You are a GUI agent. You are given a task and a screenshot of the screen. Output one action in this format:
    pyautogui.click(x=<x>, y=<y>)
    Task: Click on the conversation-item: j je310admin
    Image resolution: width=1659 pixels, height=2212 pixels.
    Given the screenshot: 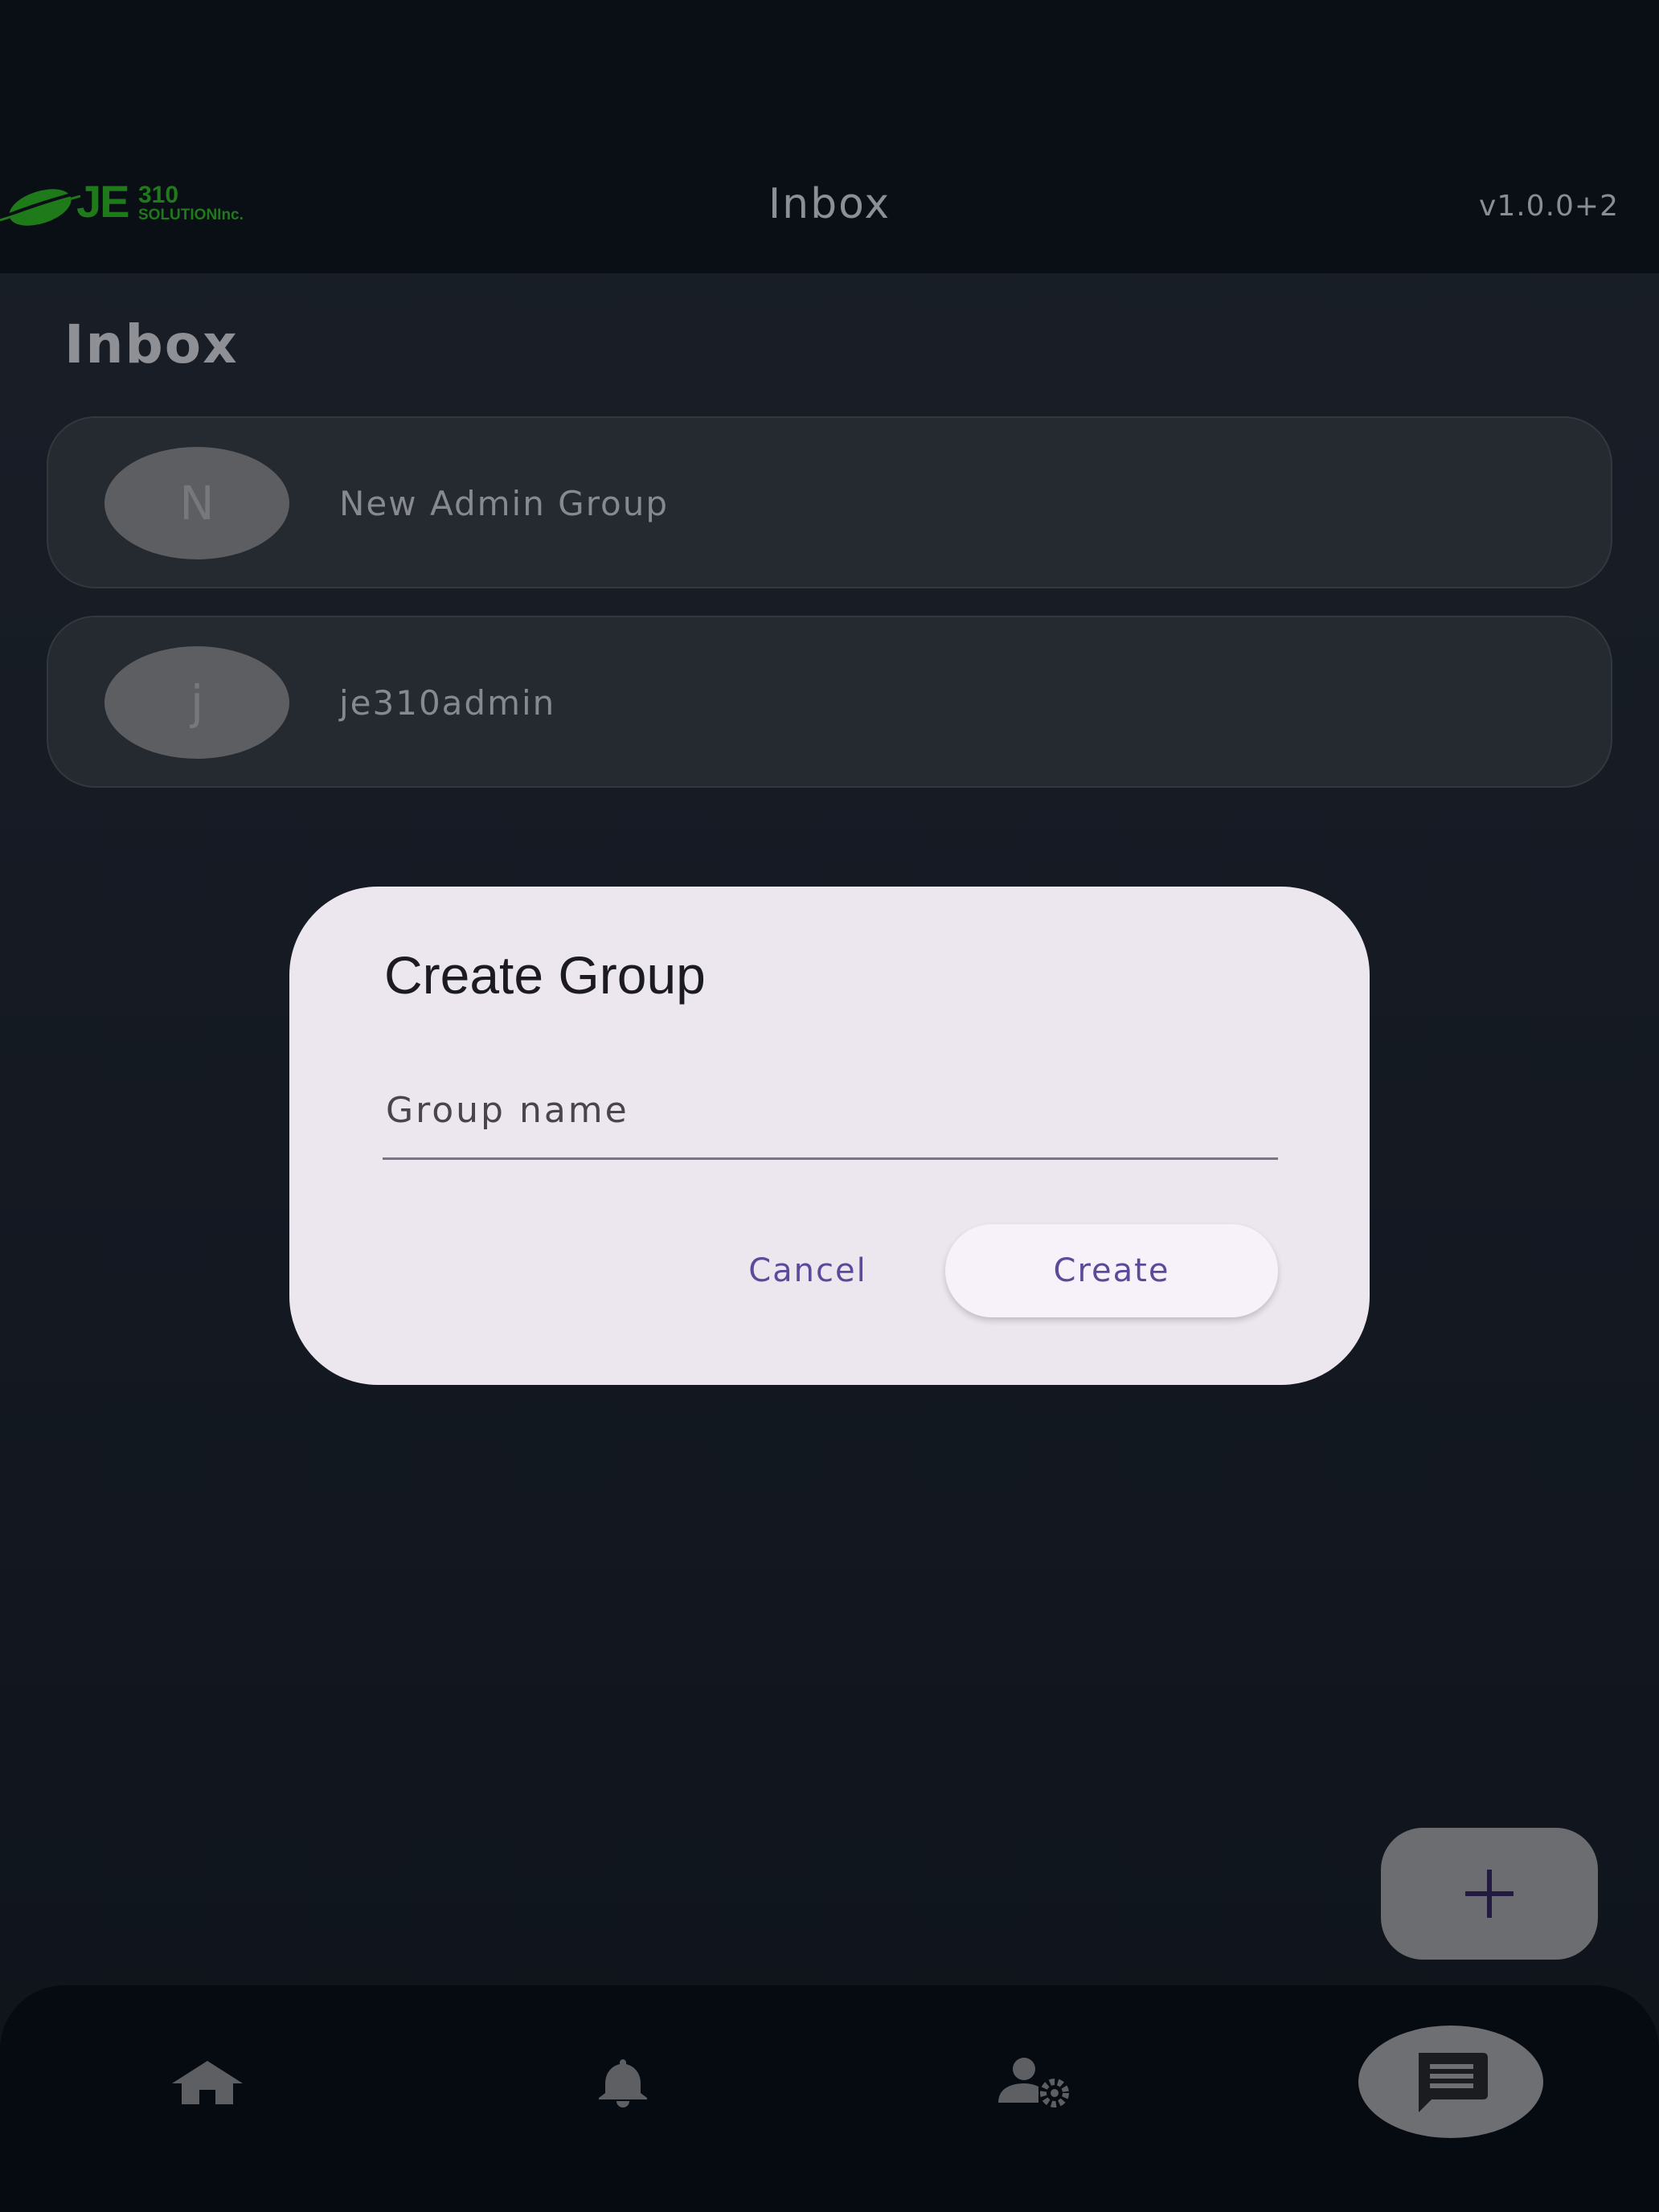 What is the action you would take?
    pyautogui.click(x=829, y=702)
    